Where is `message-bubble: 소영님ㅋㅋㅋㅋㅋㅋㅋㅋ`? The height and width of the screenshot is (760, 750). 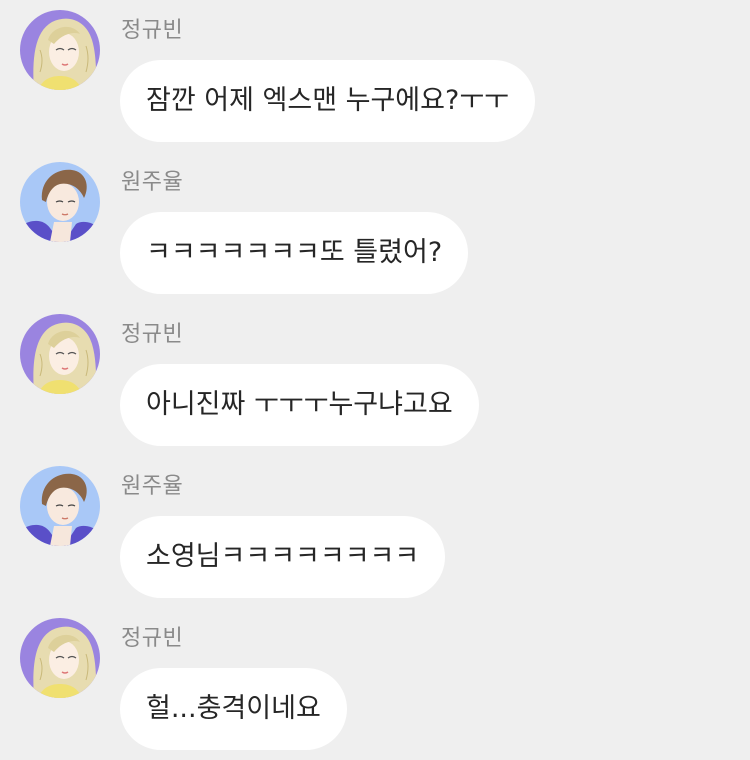 message-bubble: 소영님ㅋㅋㅋㅋㅋㅋㅋㅋ is located at coordinates (283, 557).